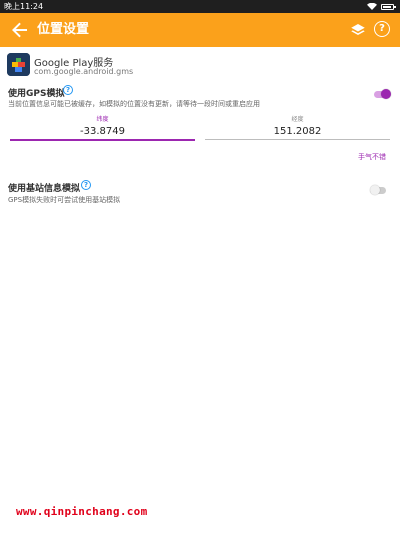 The width and height of the screenshot is (400, 533). Describe the element at coordinates (200, 30) in the screenshot. I see `app-bar: 位置设置 ?` at that location.